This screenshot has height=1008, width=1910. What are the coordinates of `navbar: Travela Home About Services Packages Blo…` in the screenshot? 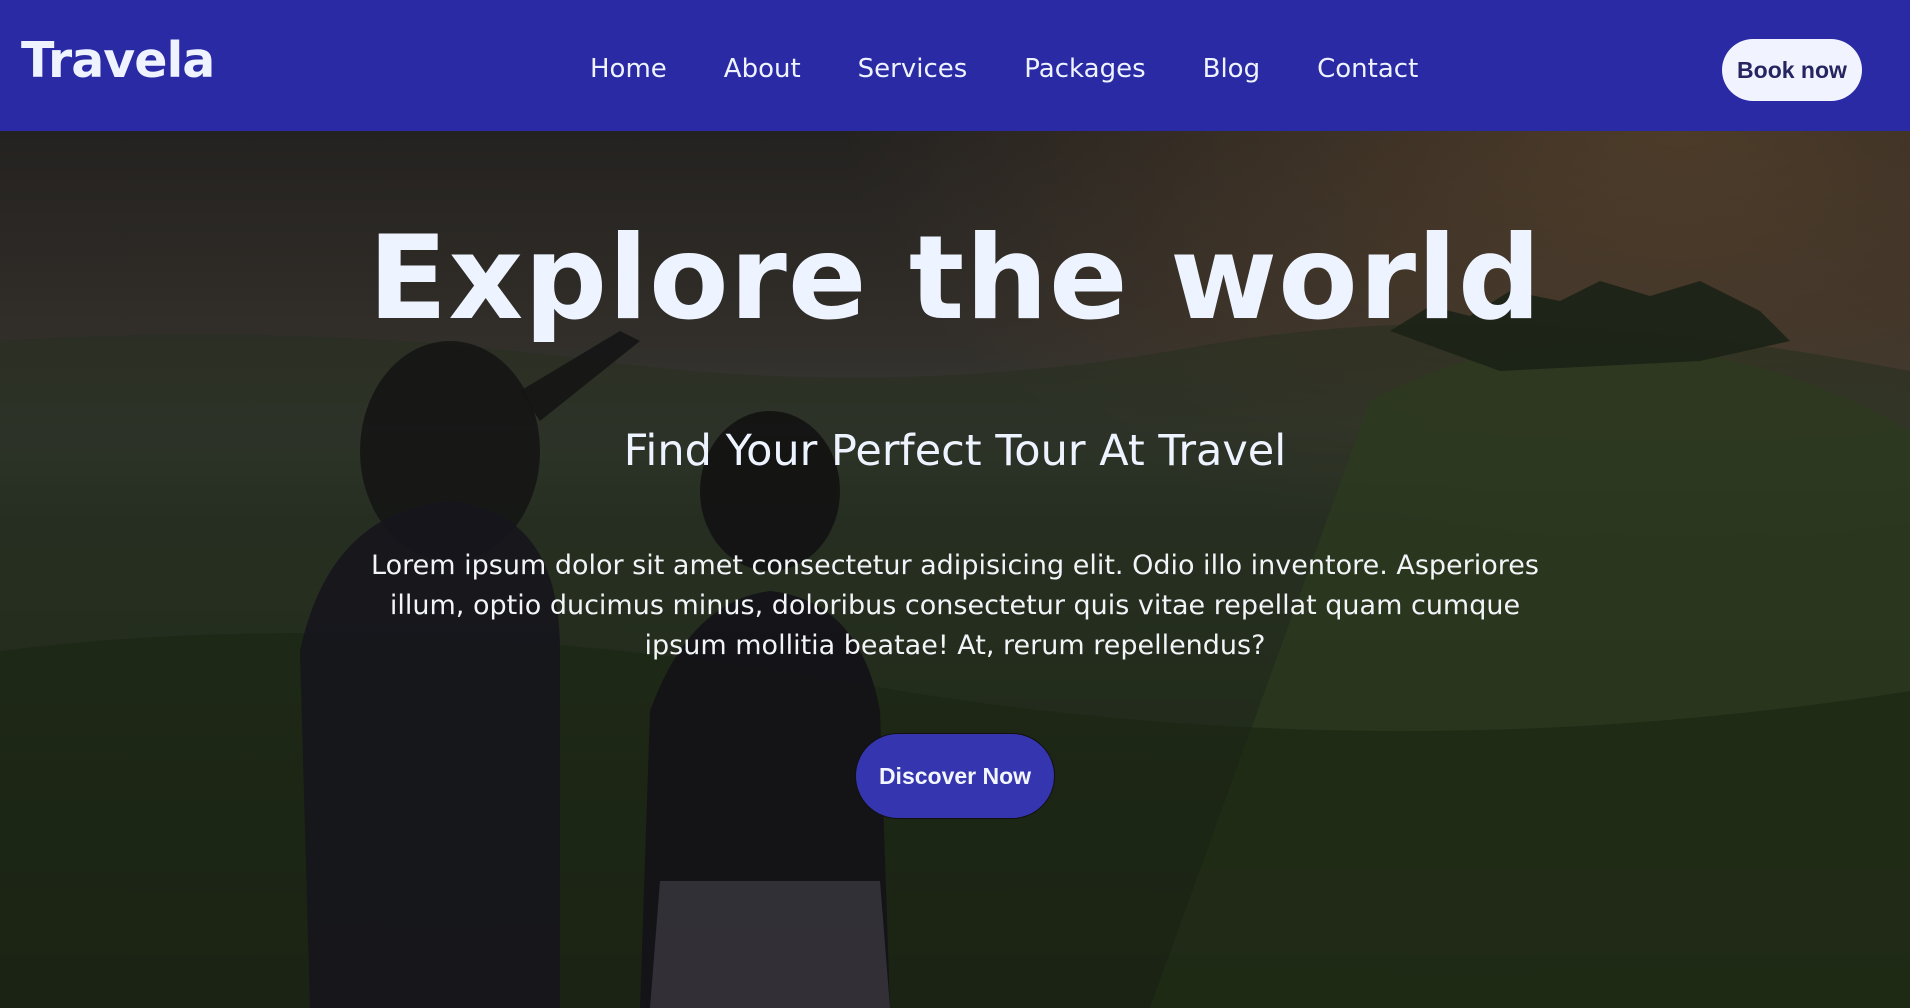 It's located at (955, 65).